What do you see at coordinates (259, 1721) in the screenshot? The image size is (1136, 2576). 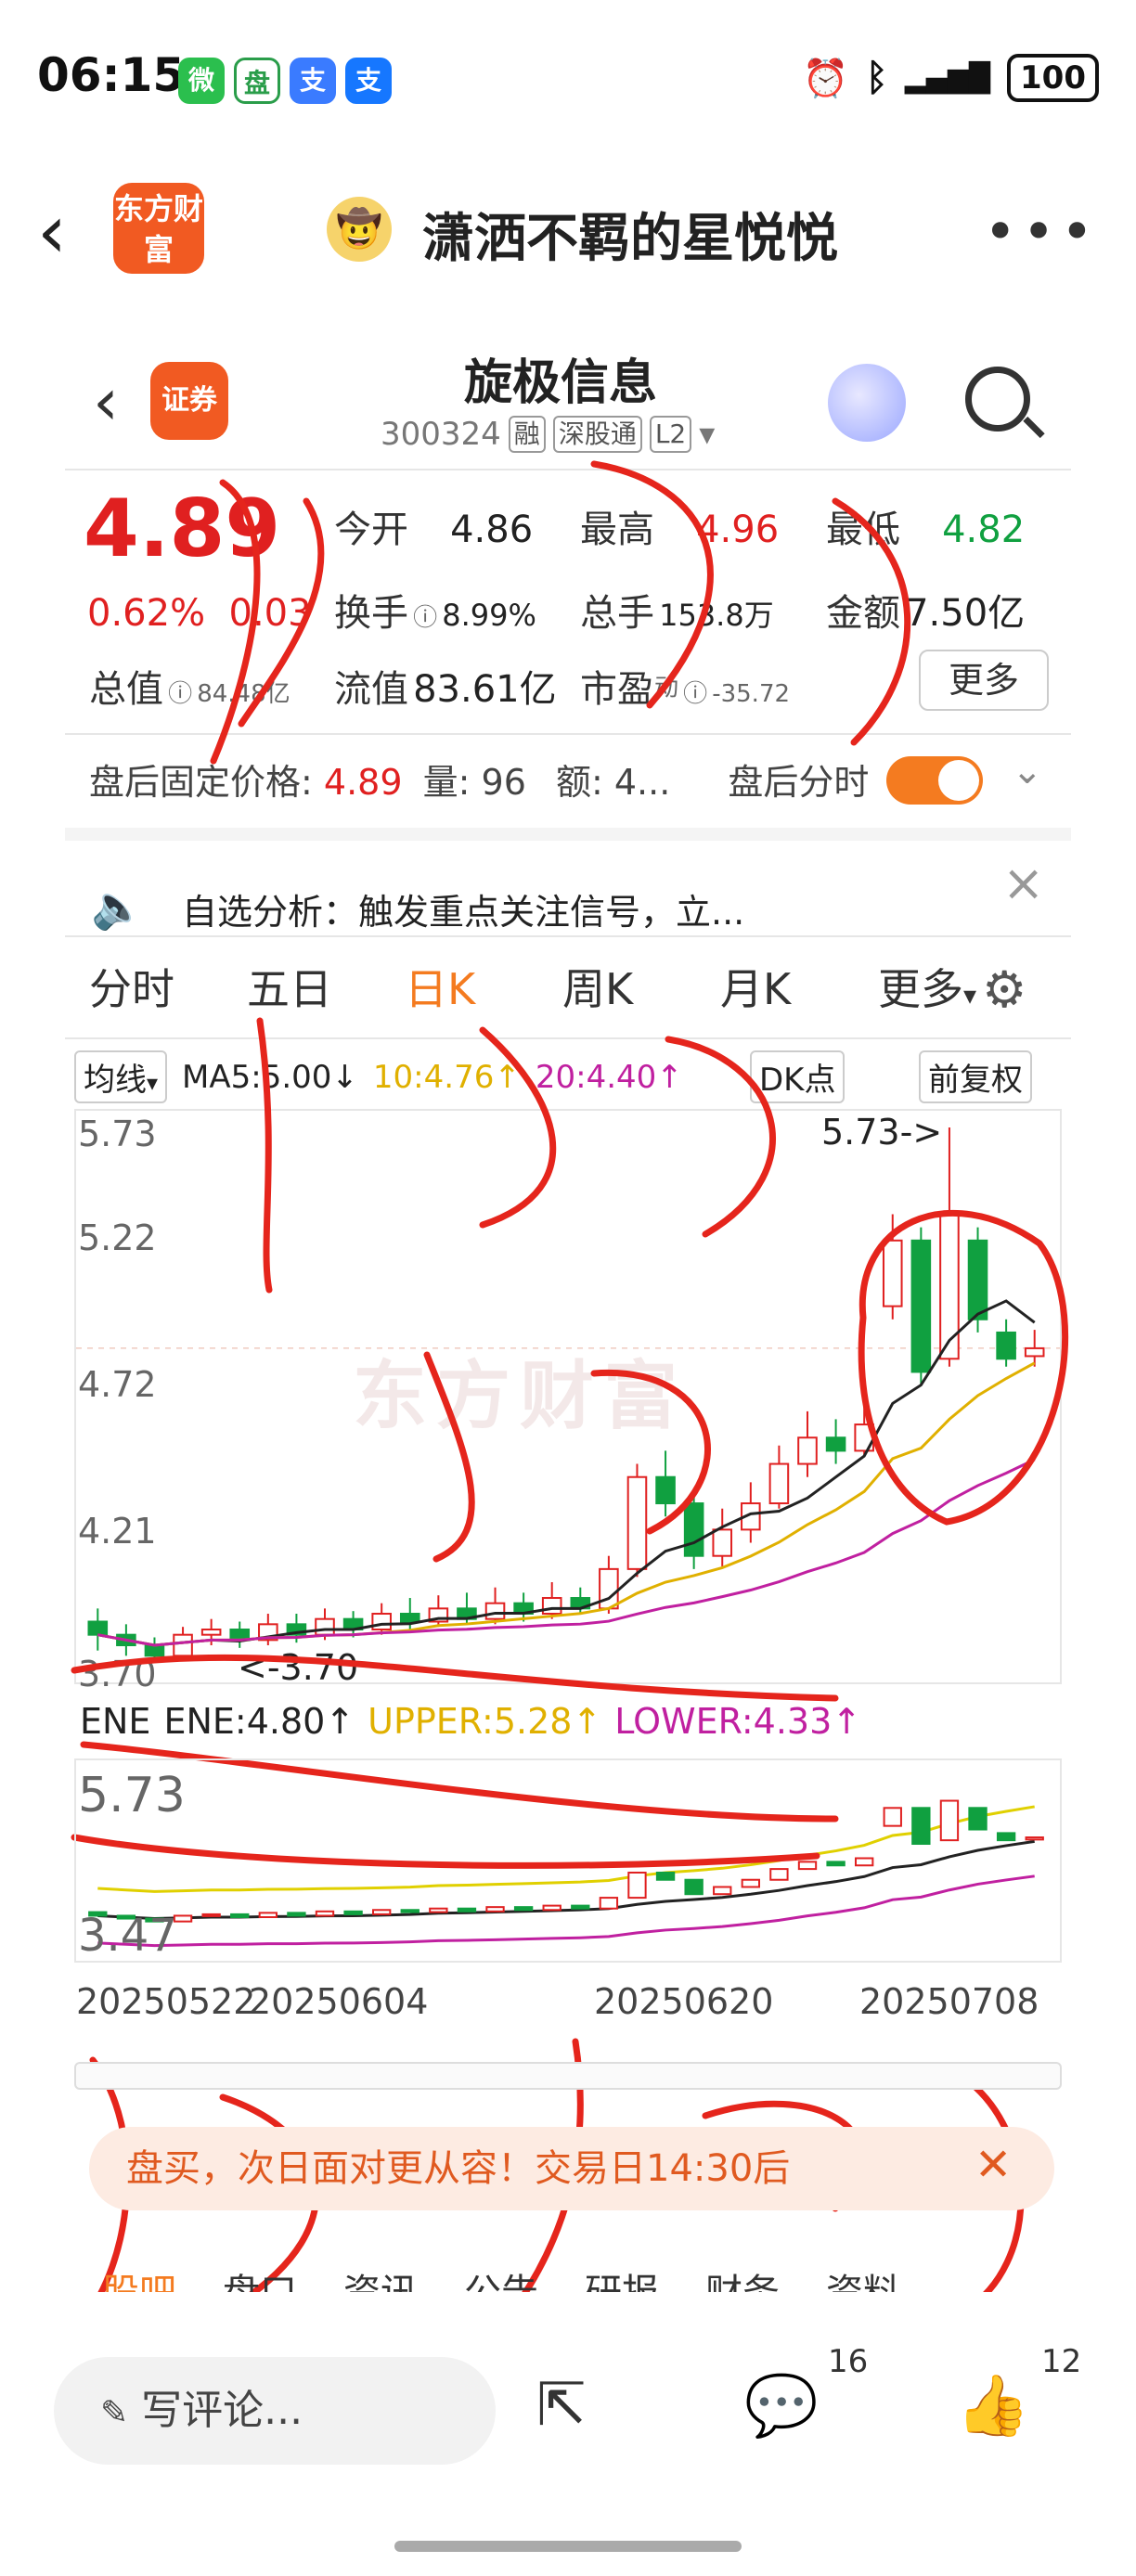 I see `ene-value: ENE:4.80↑` at bounding box center [259, 1721].